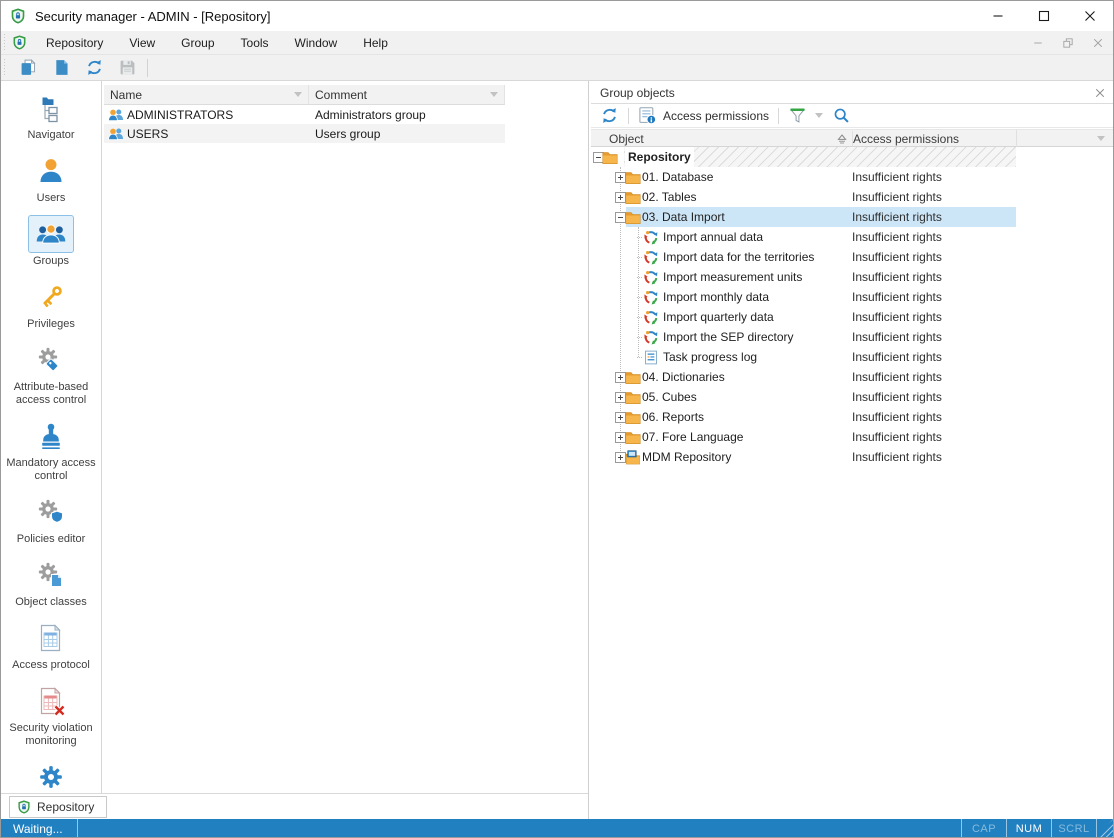 This screenshot has width=1114, height=838. I want to click on tree-node-label: Import quarterly data, so click(718, 317).